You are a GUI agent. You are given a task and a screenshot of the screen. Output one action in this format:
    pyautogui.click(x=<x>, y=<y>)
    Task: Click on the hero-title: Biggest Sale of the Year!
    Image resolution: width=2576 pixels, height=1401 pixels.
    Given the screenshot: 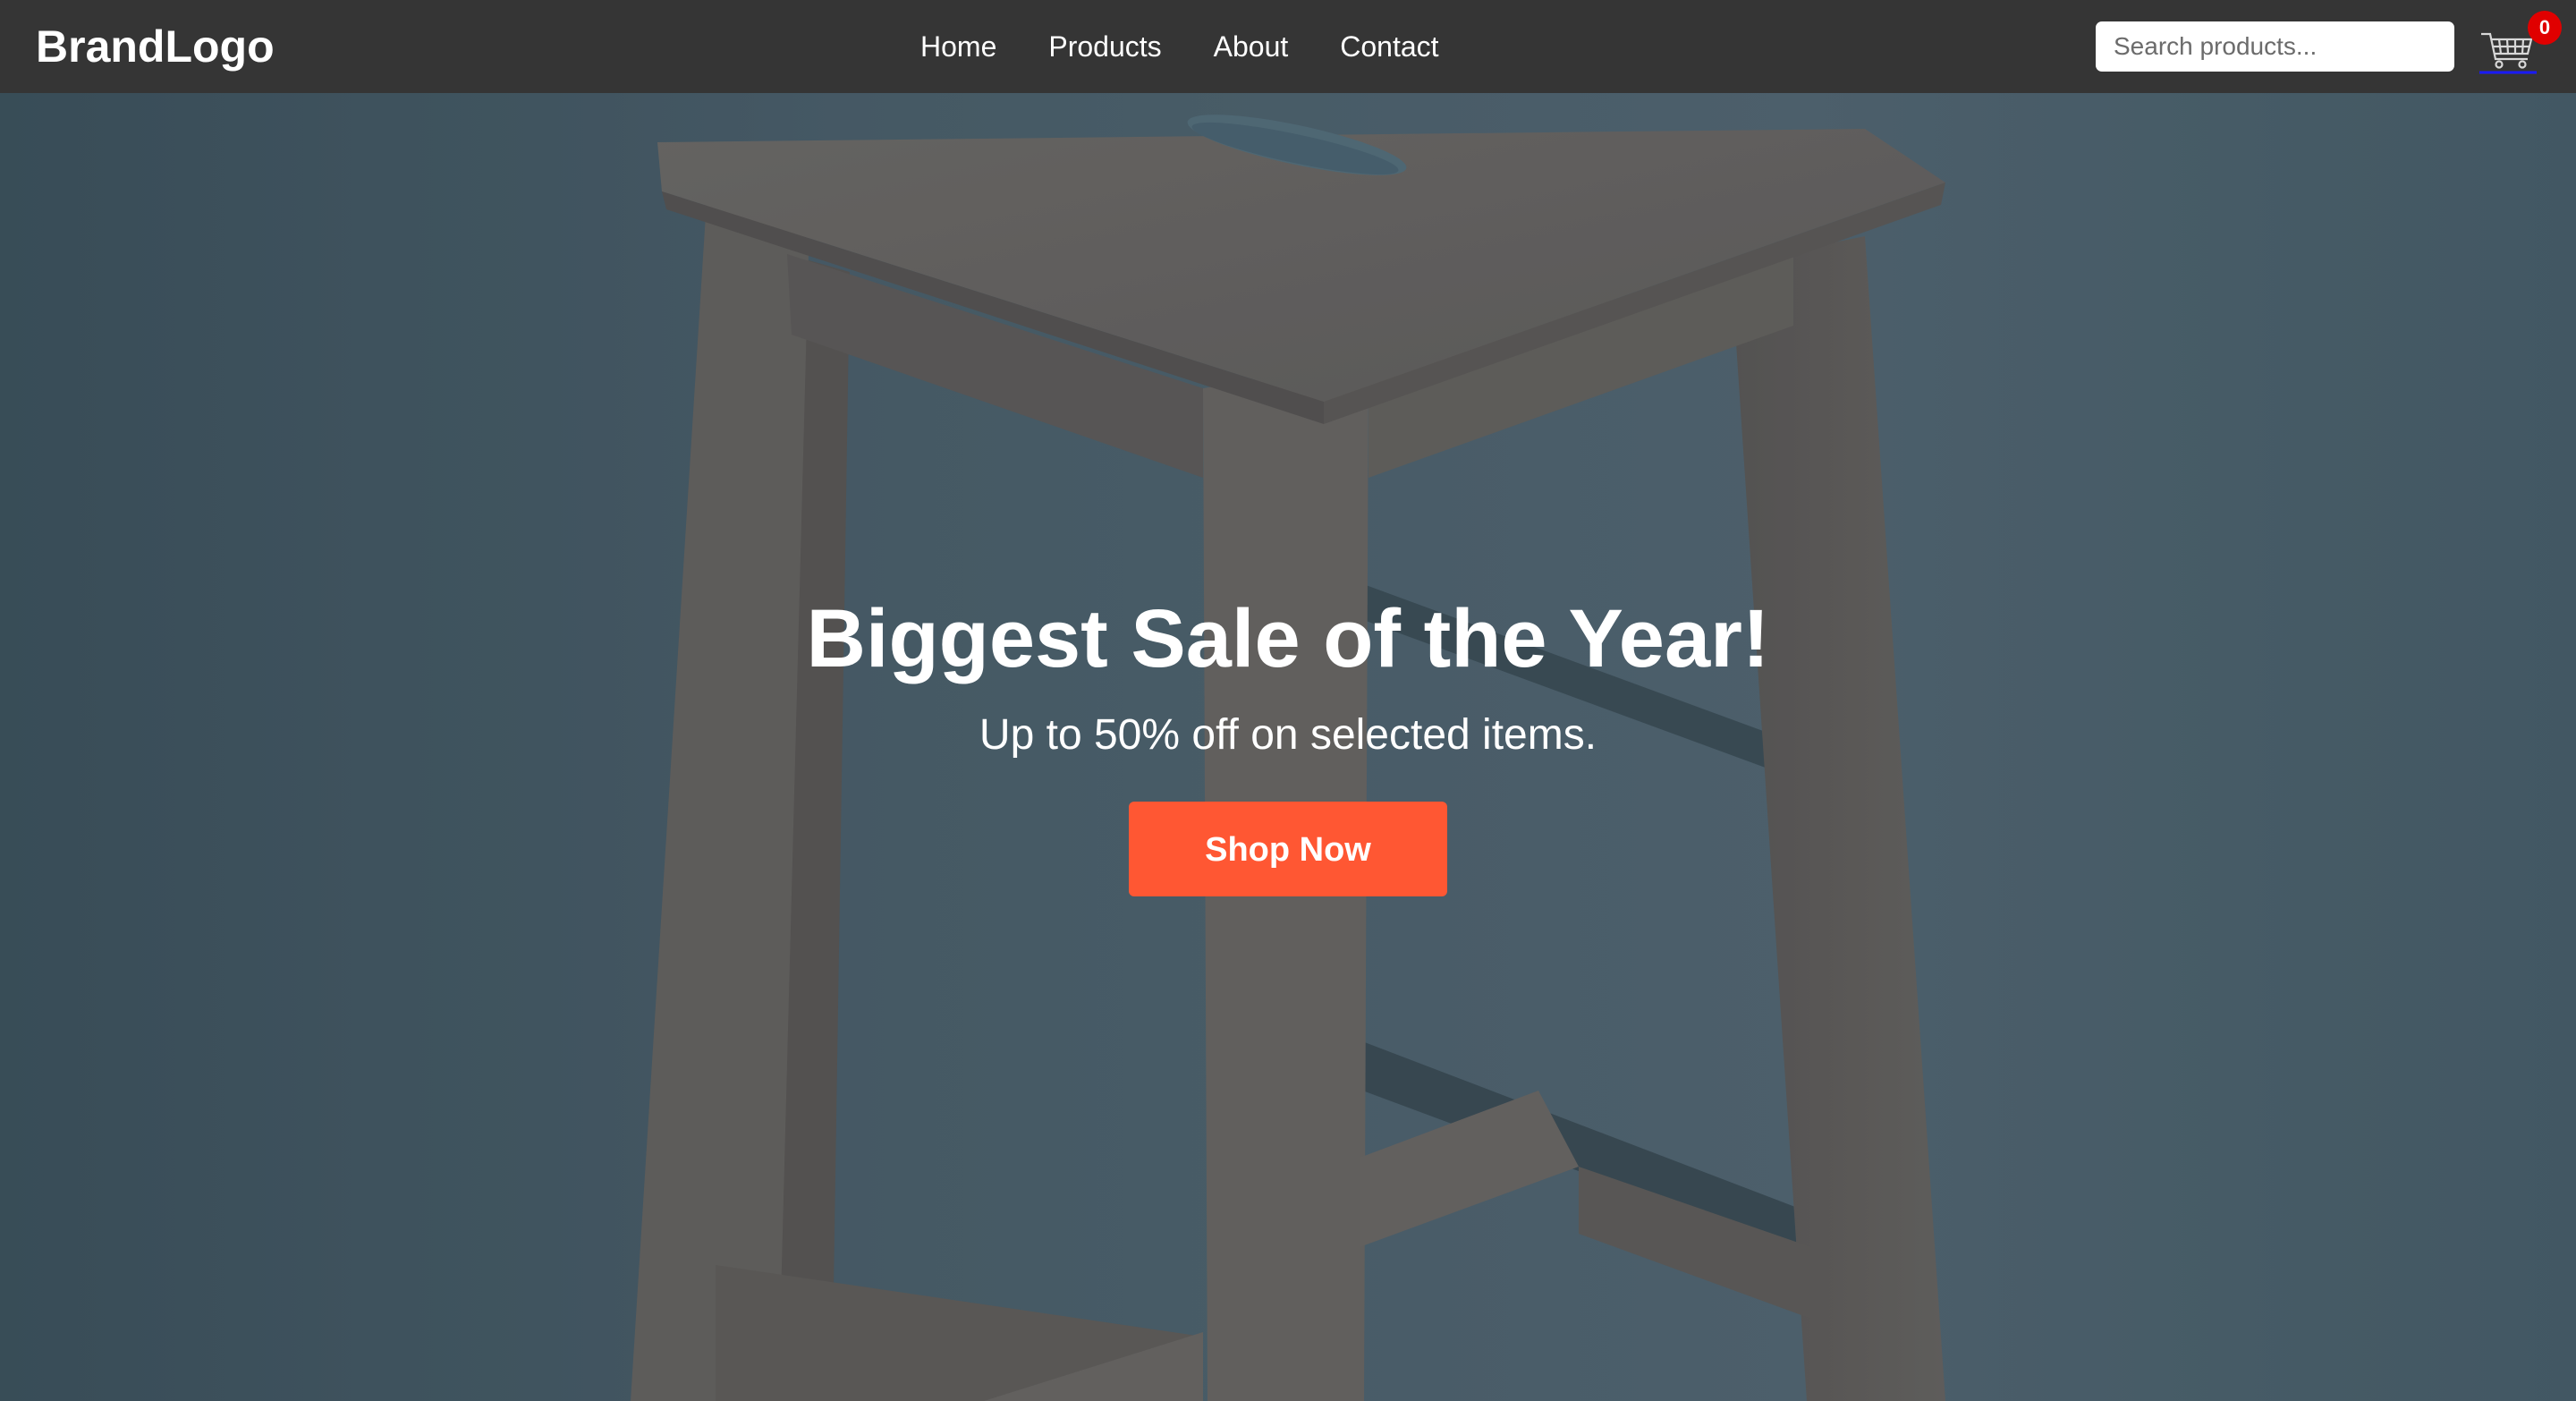 What is the action you would take?
    pyautogui.click(x=1288, y=638)
    